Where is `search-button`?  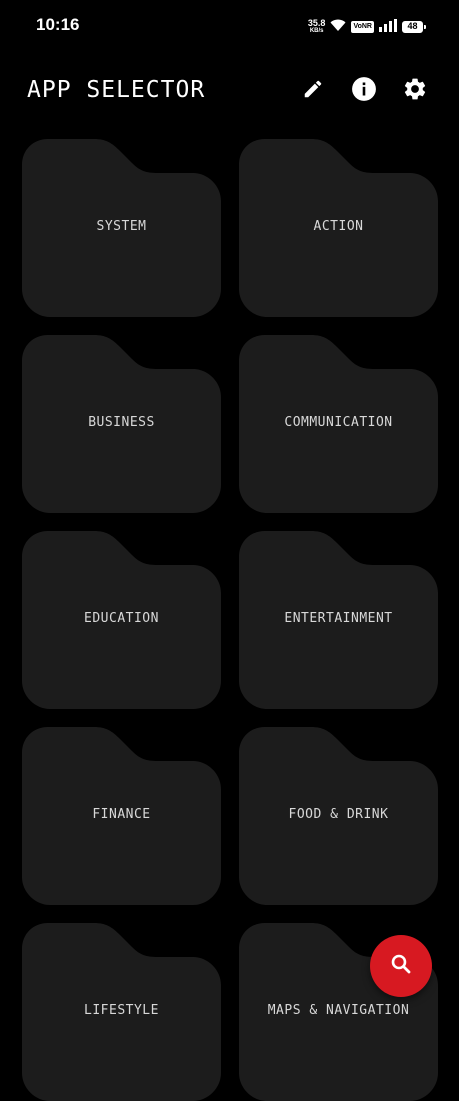 search-button is located at coordinates (401, 966).